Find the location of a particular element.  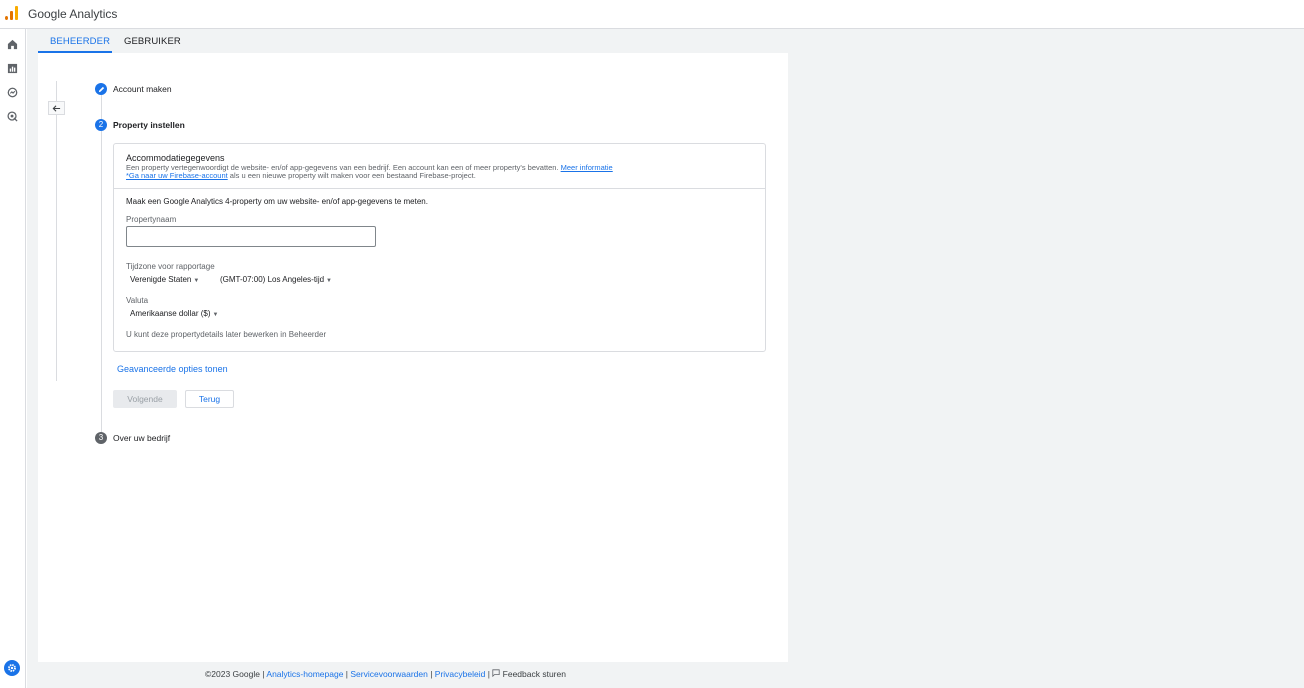

analytics-logo-icon is located at coordinates (12, 13).